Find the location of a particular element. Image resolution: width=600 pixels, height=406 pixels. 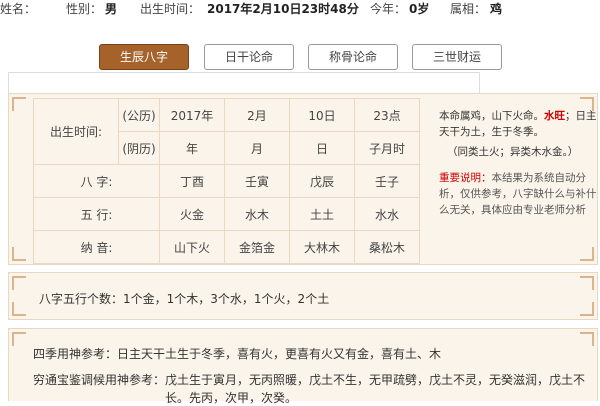

zodiac-value: 鸡 is located at coordinates (496, 9).